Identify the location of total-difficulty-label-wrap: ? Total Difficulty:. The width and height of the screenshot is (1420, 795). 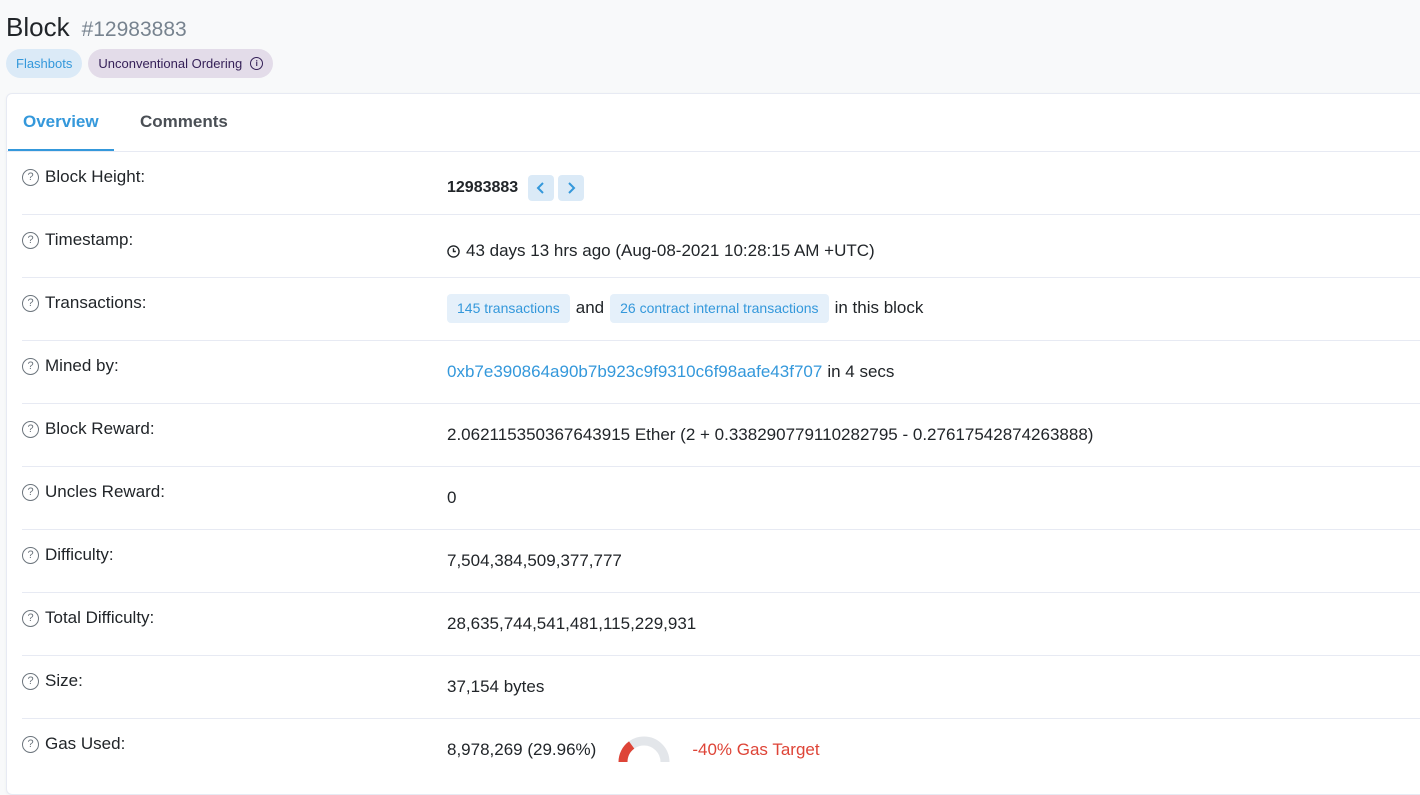
(88, 618).